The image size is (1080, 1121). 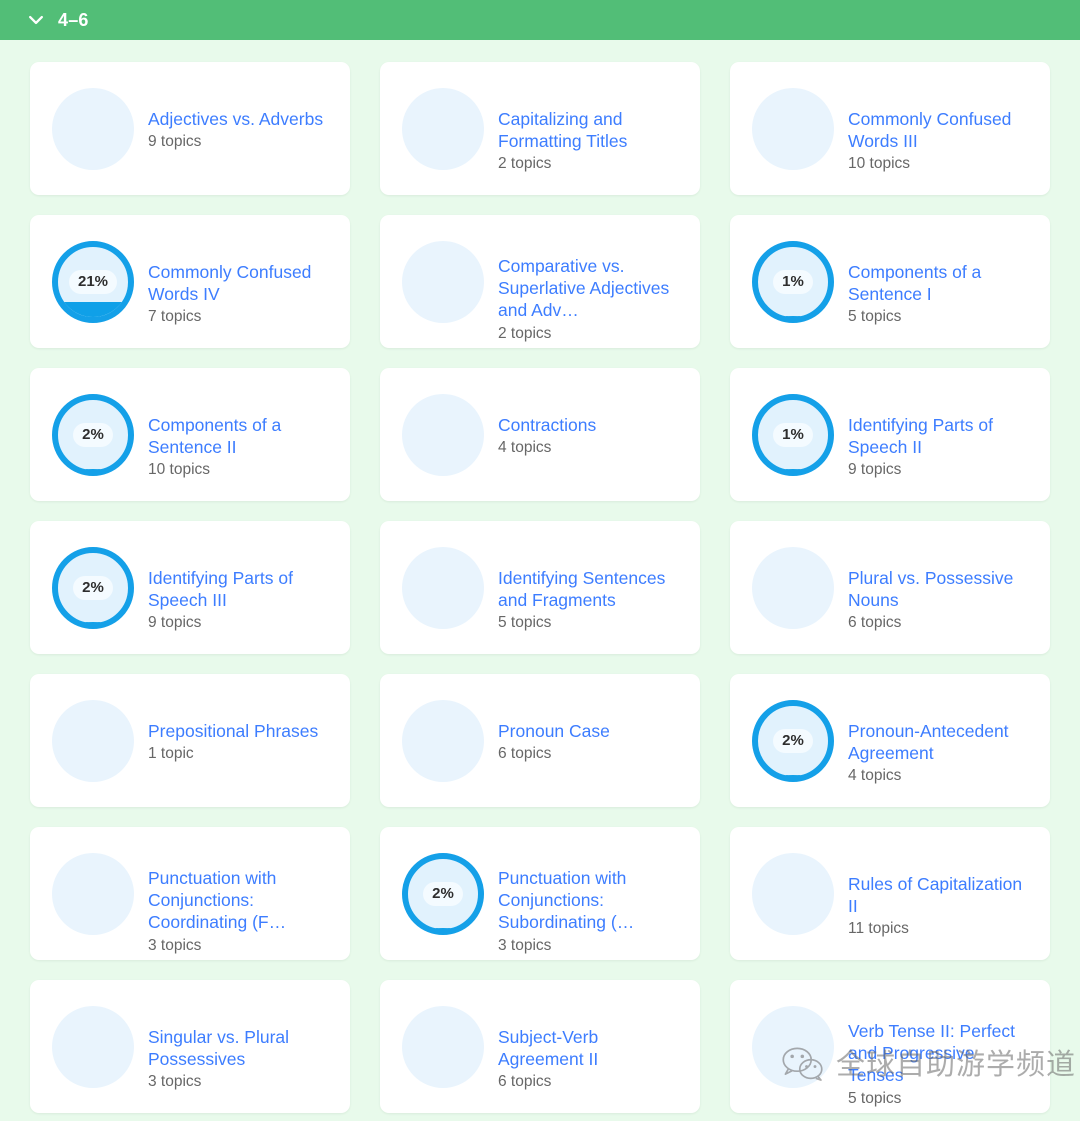 What do you see at coordinates (241, 589) in the screenshot?
I see `course-title-link: Identifying Parts of Speech III` at bounding box center [241, 589].